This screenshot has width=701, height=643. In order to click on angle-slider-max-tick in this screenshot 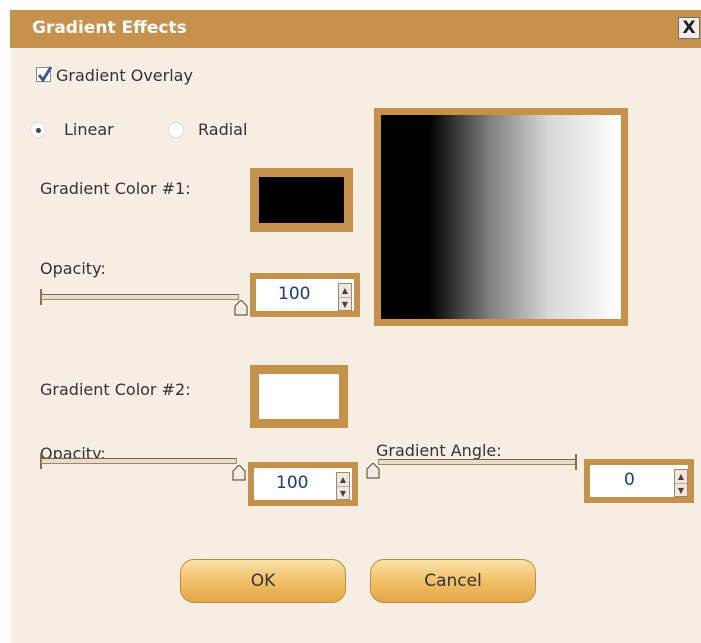, I will do `click(576, 462)`.